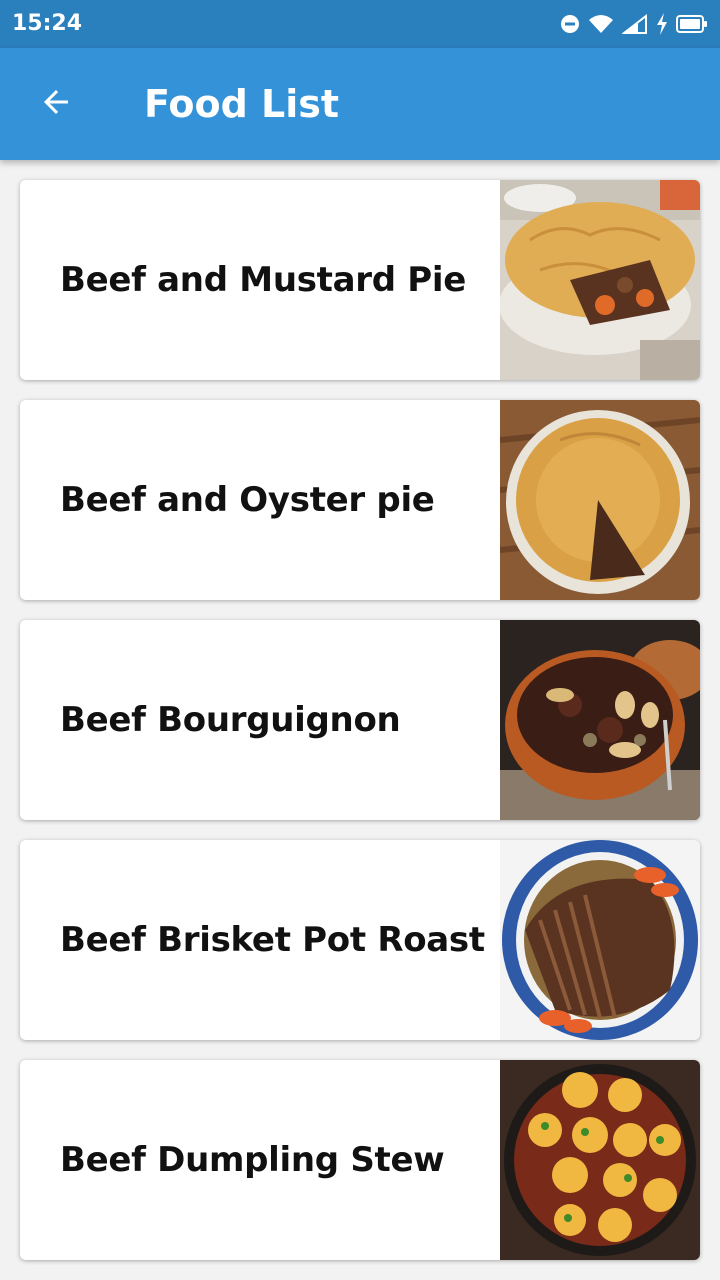 The height and width of the screenshot is (1280, 720). I want to click on dumpling-stew-image, so click(600, 1160).